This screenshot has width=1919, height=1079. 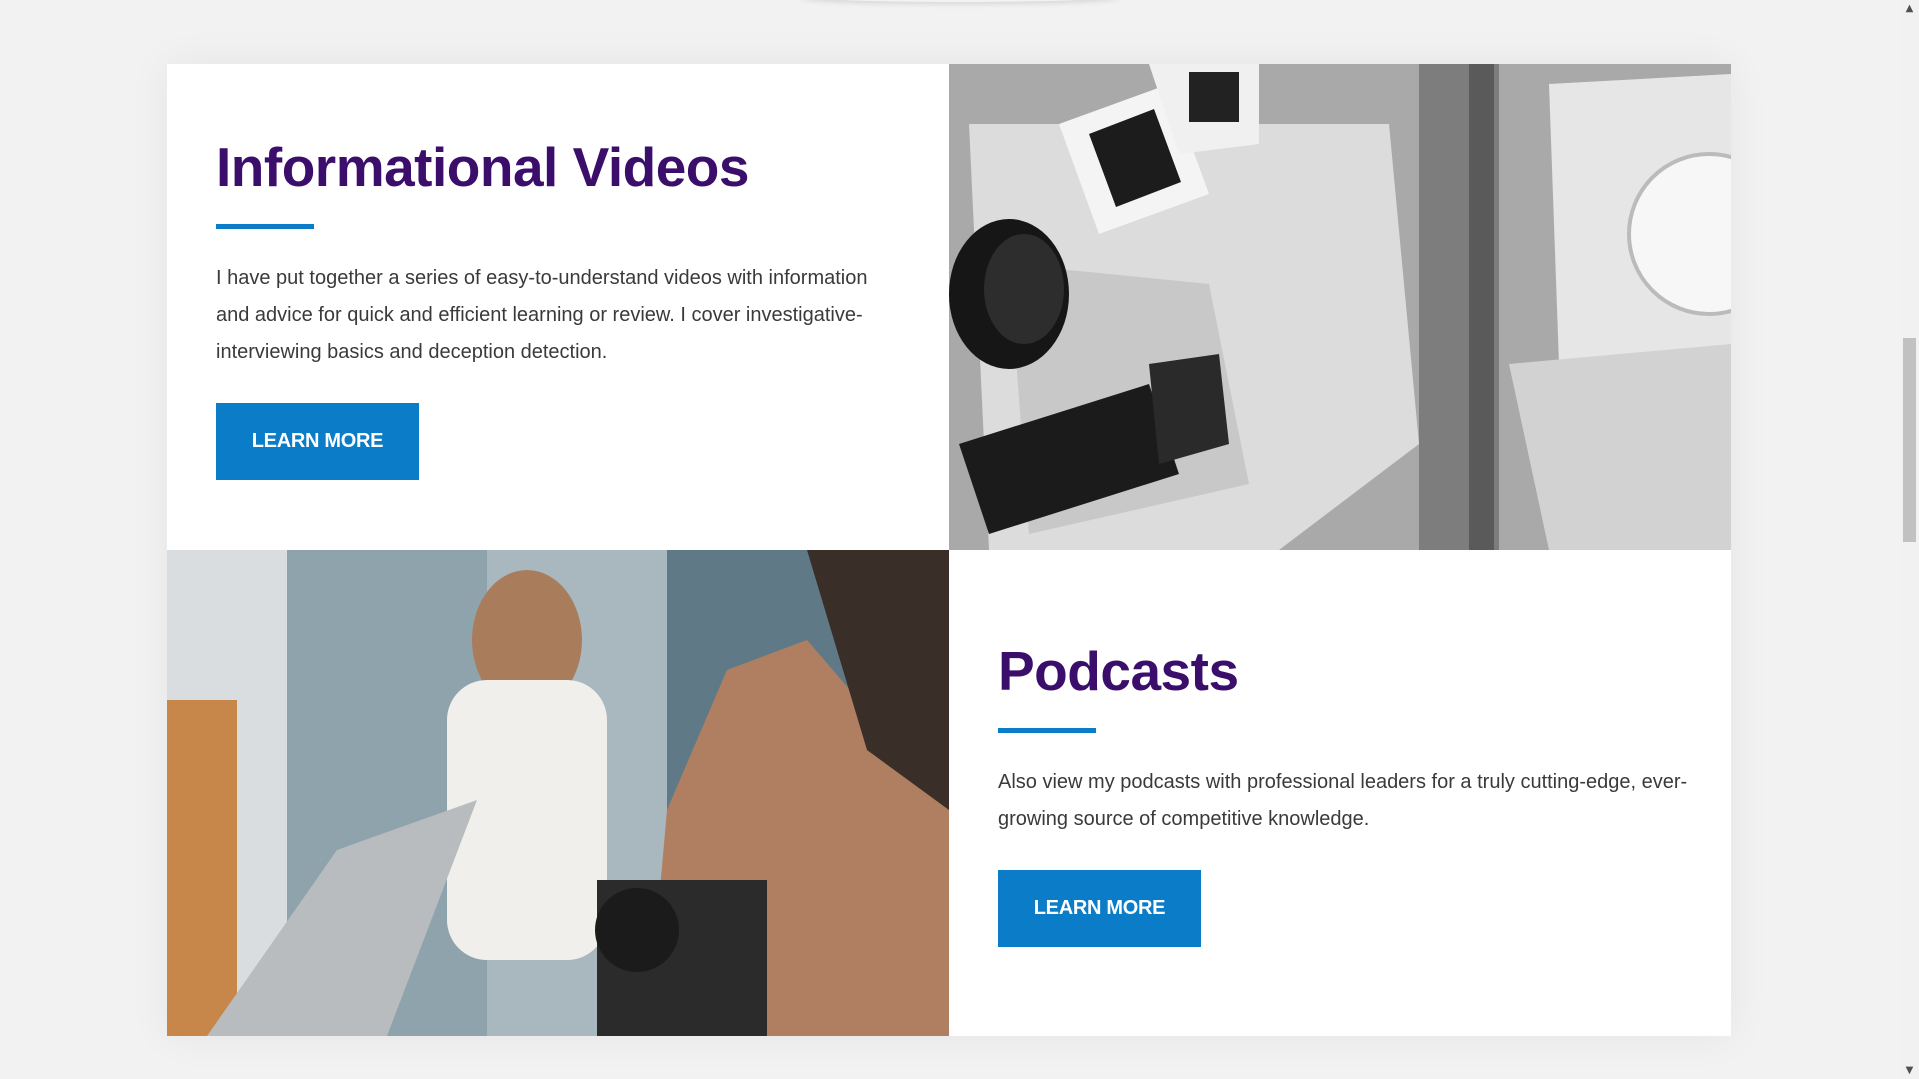 What do you see at coordinates (1118, 671) in the screenshot?
I see `podcasts-title: Podcasts` at bounding box center [1118, 671].